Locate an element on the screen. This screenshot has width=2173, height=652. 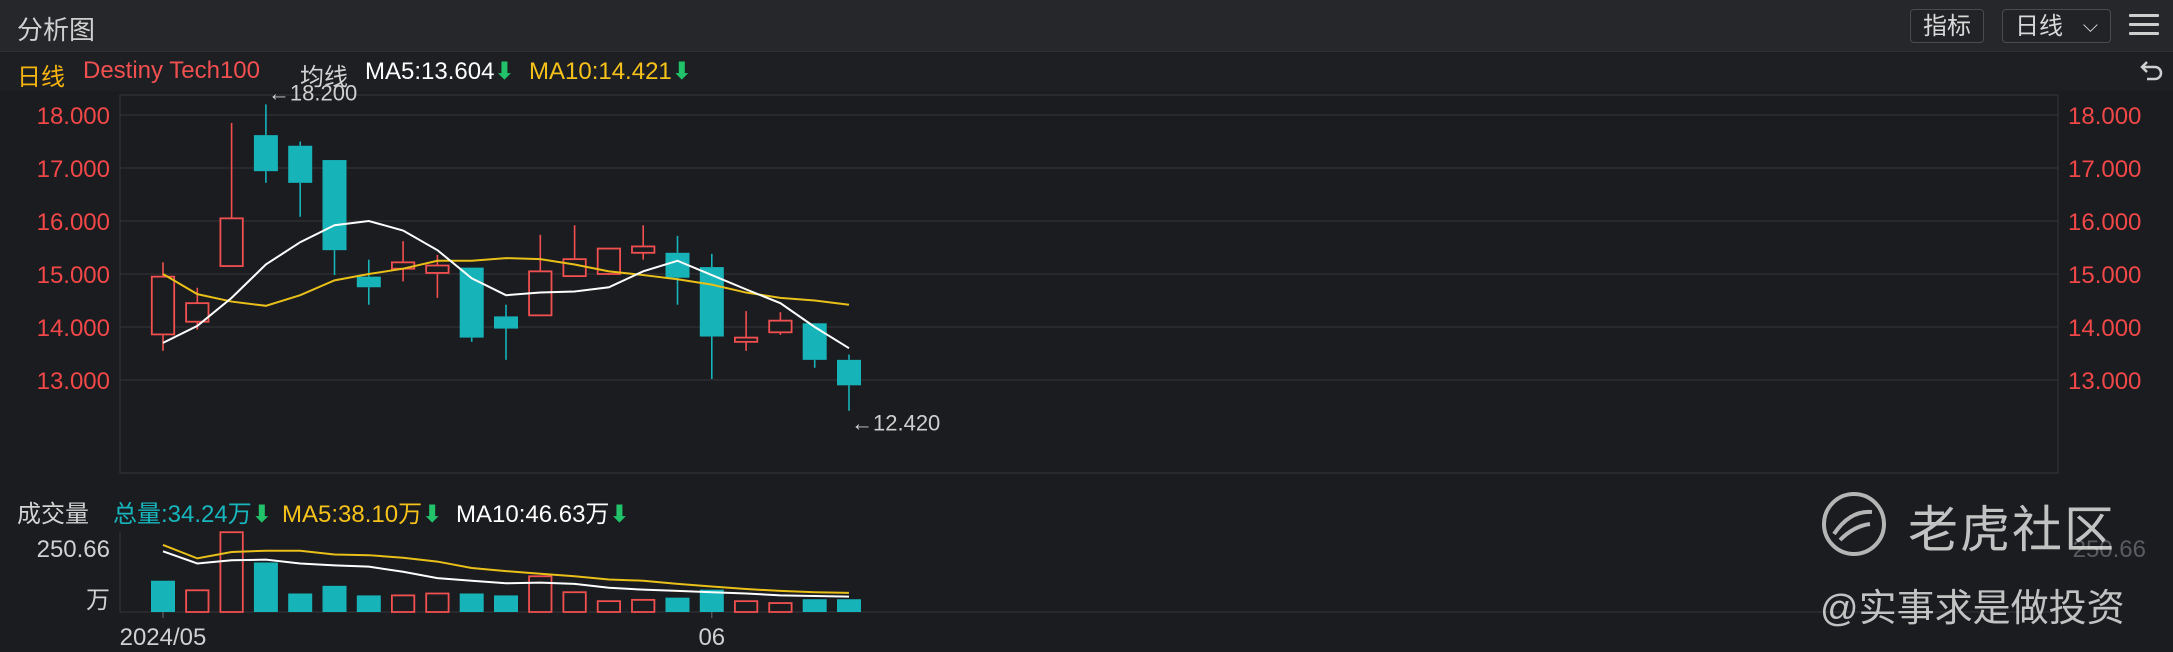
price-tick-label-left: 15.000 is located at coordinates (73, 275).